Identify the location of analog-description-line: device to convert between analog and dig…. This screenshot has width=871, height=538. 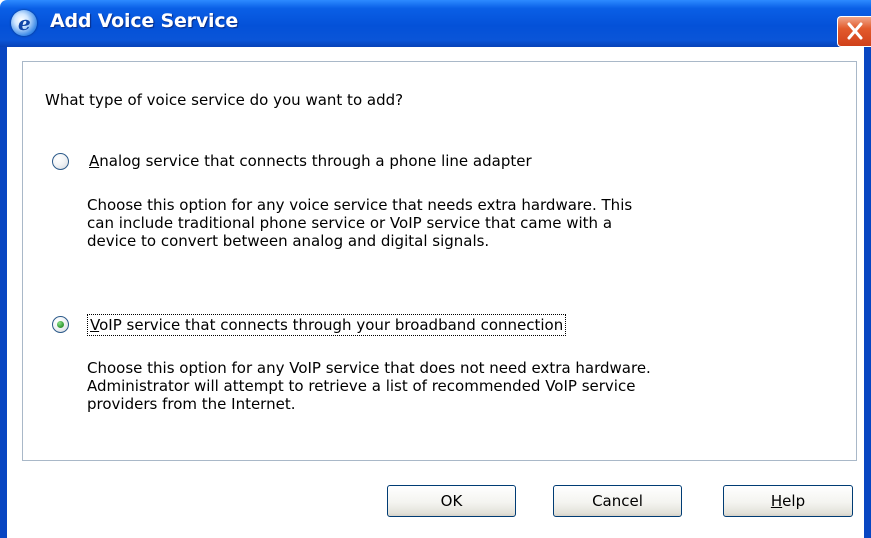
(288, 241).